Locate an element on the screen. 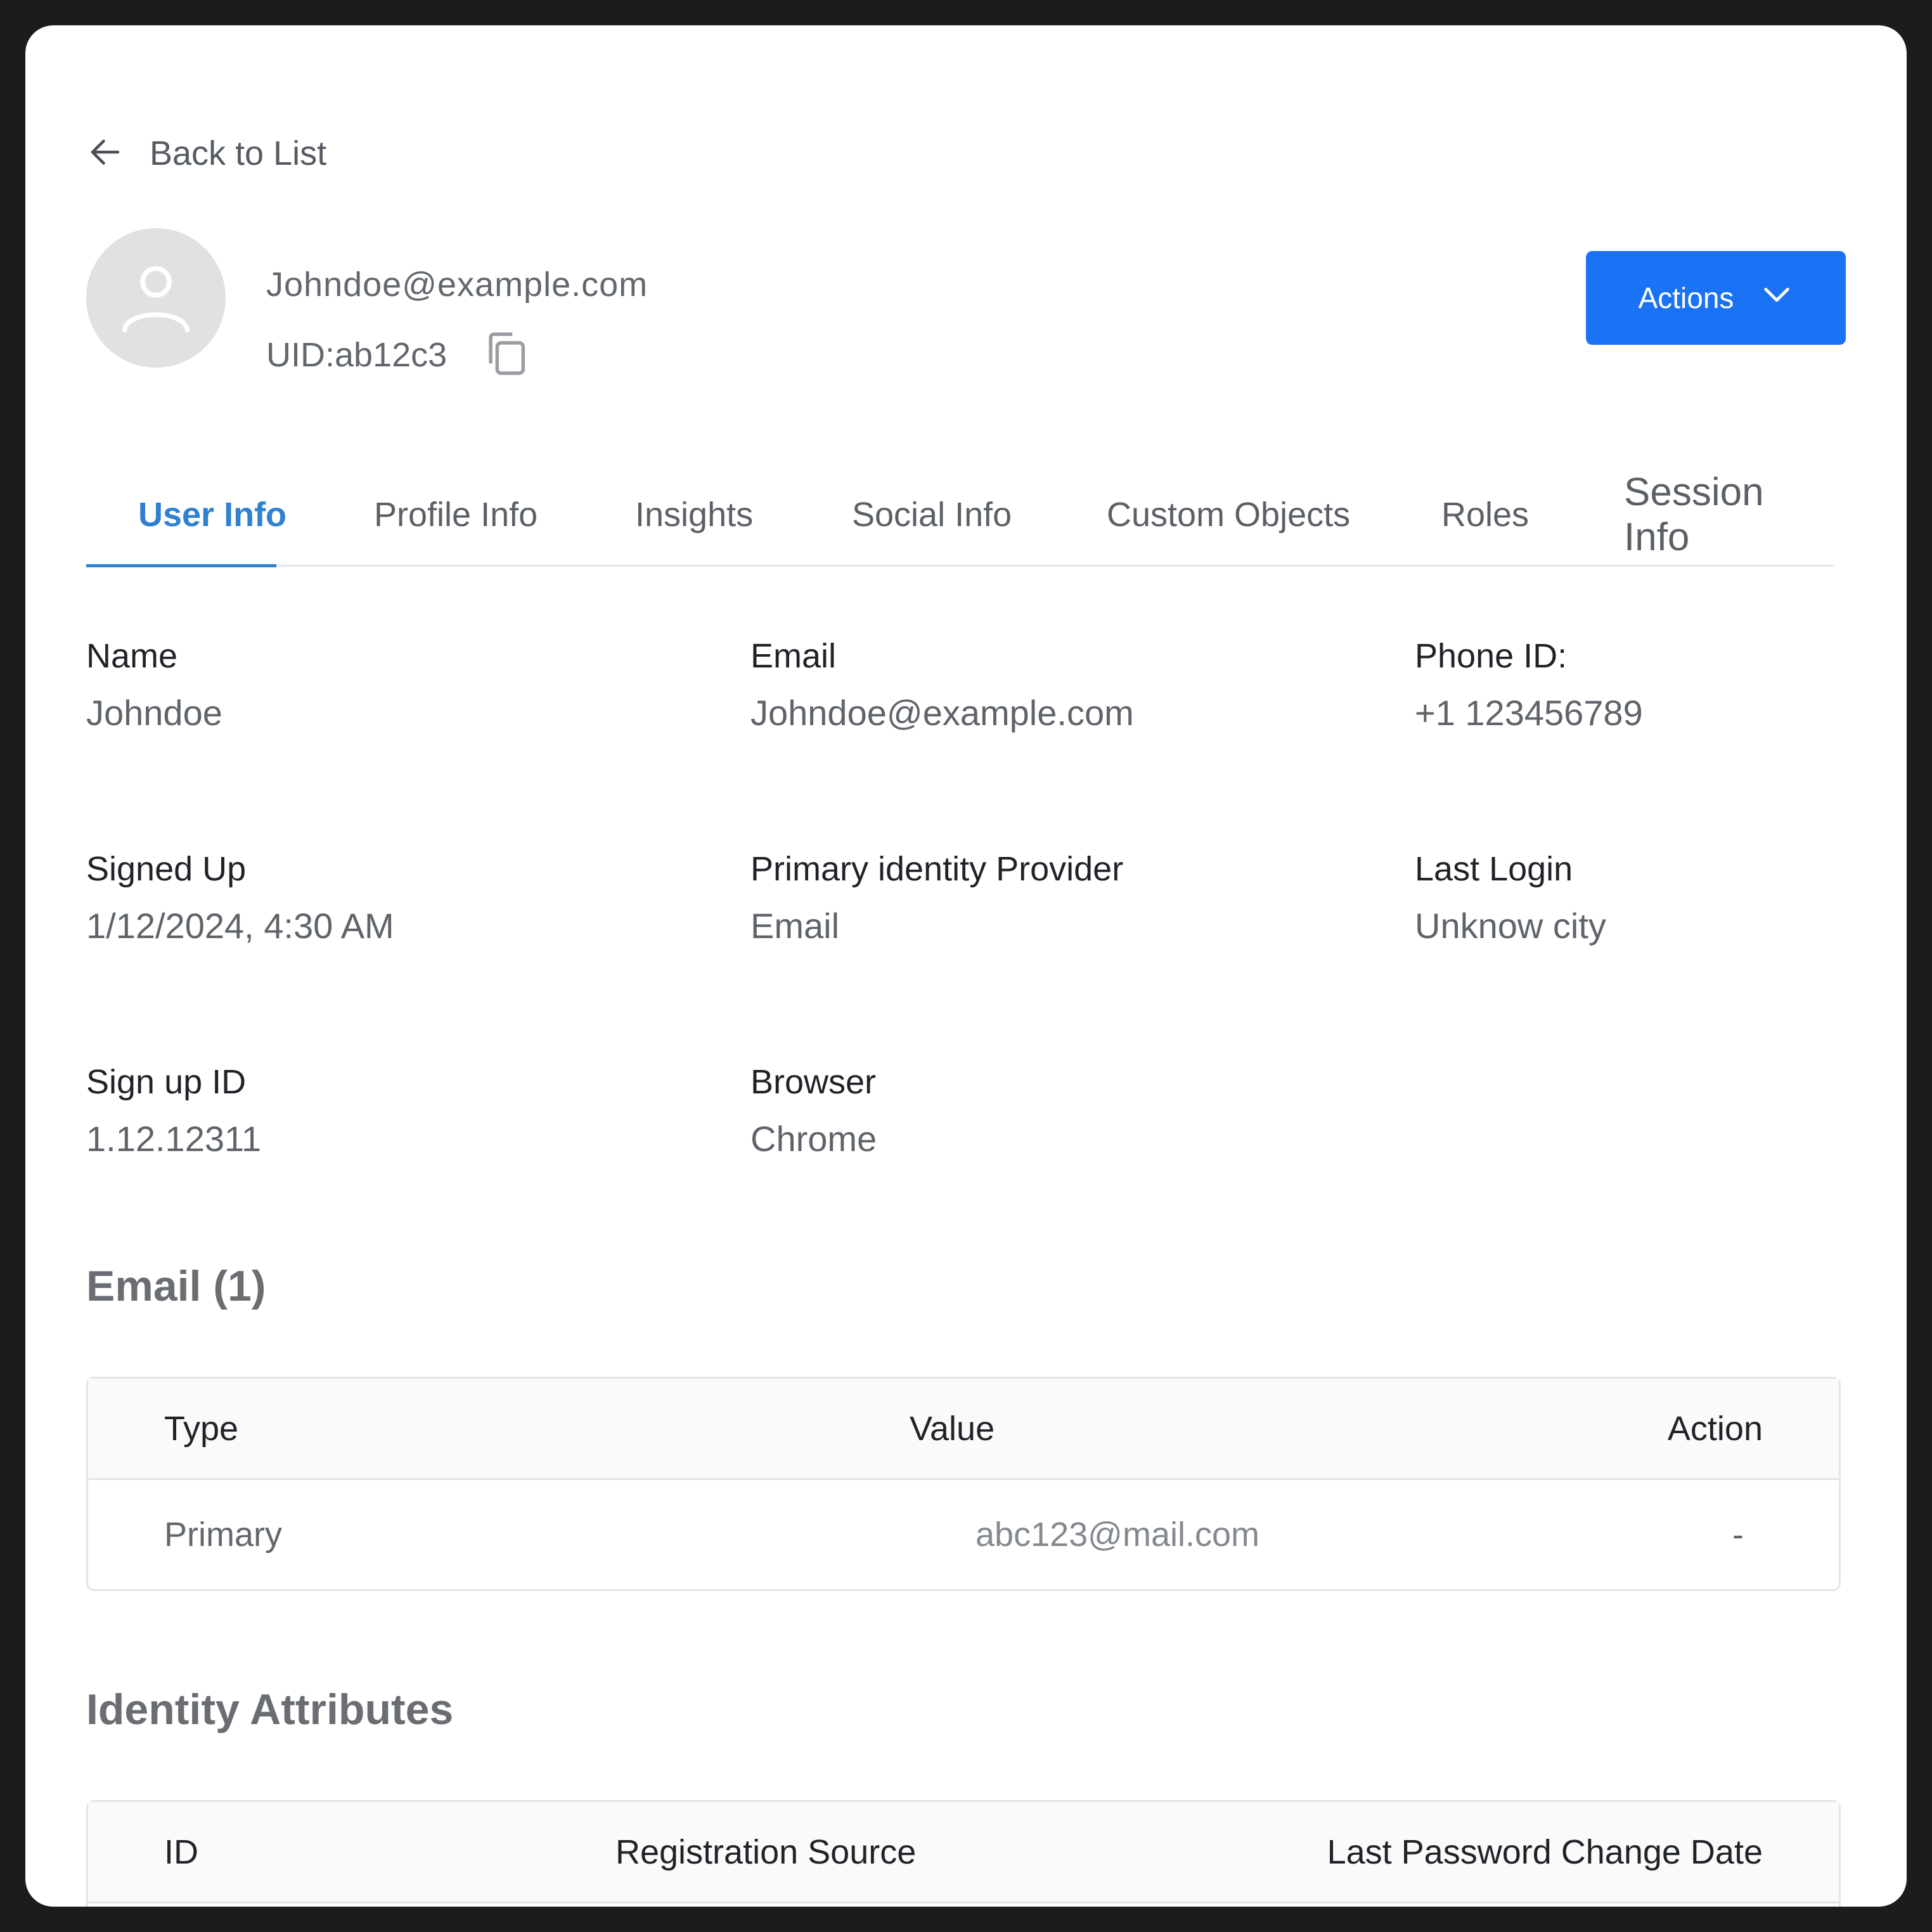 This screenshot has height=1932, width=1932. actions-dropdown-button: Actions is located at coordinates (1716, 298).